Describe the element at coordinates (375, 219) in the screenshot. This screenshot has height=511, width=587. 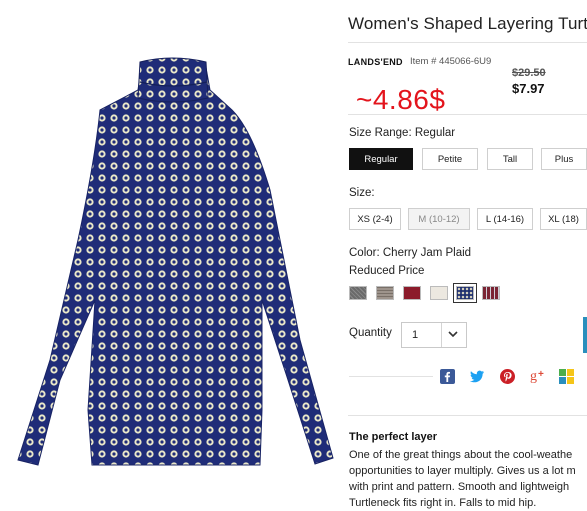
I see `size-xs-button: XS (2-4)` at that location.